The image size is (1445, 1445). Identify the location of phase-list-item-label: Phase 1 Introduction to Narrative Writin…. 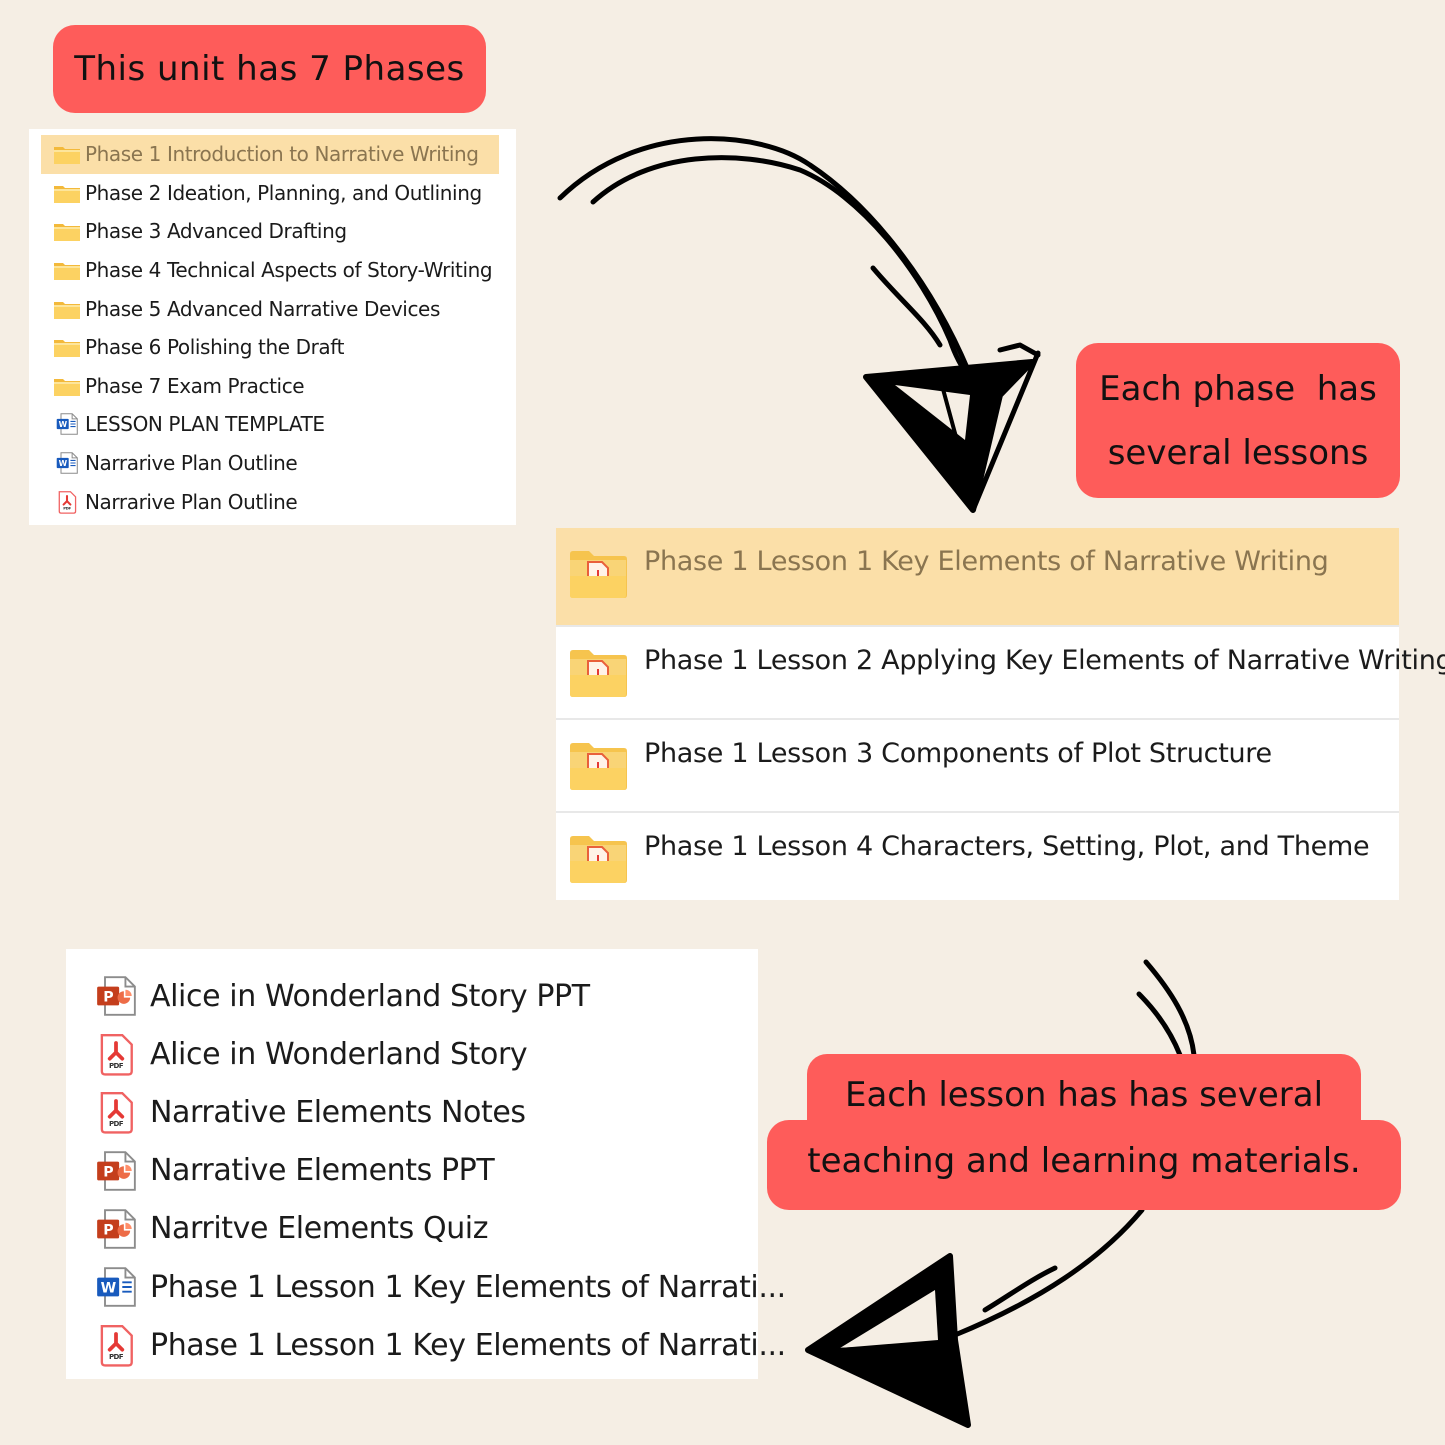
(282, 154).